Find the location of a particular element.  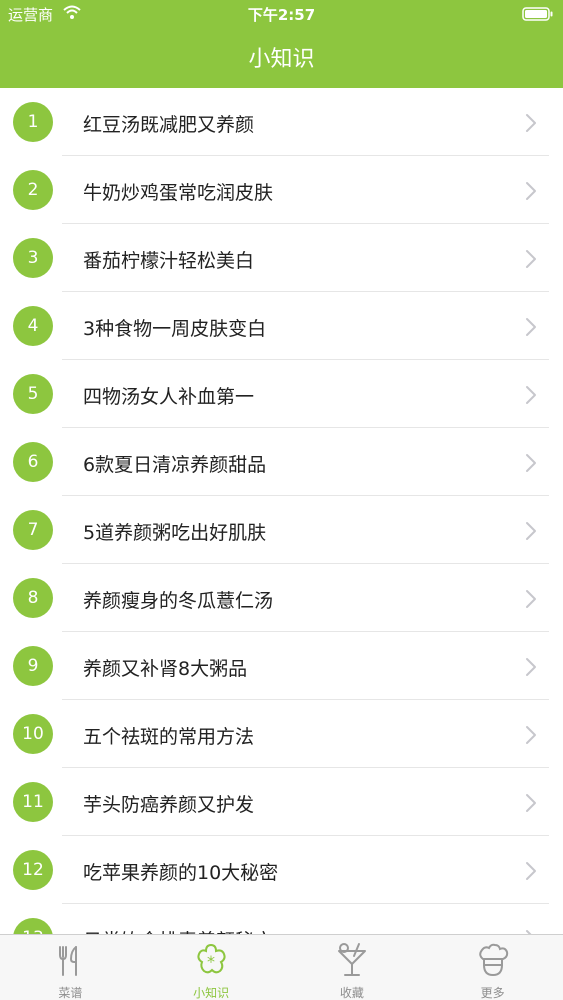

item-title: 6款夏日清凉养颜甜品 is located at coordinates (175, 465).